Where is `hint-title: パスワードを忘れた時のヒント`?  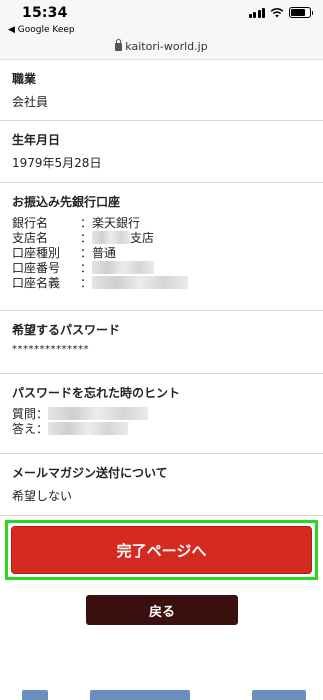
hint-title: パスワードを忘れた時のヒント is located at coordinates (96, 393).